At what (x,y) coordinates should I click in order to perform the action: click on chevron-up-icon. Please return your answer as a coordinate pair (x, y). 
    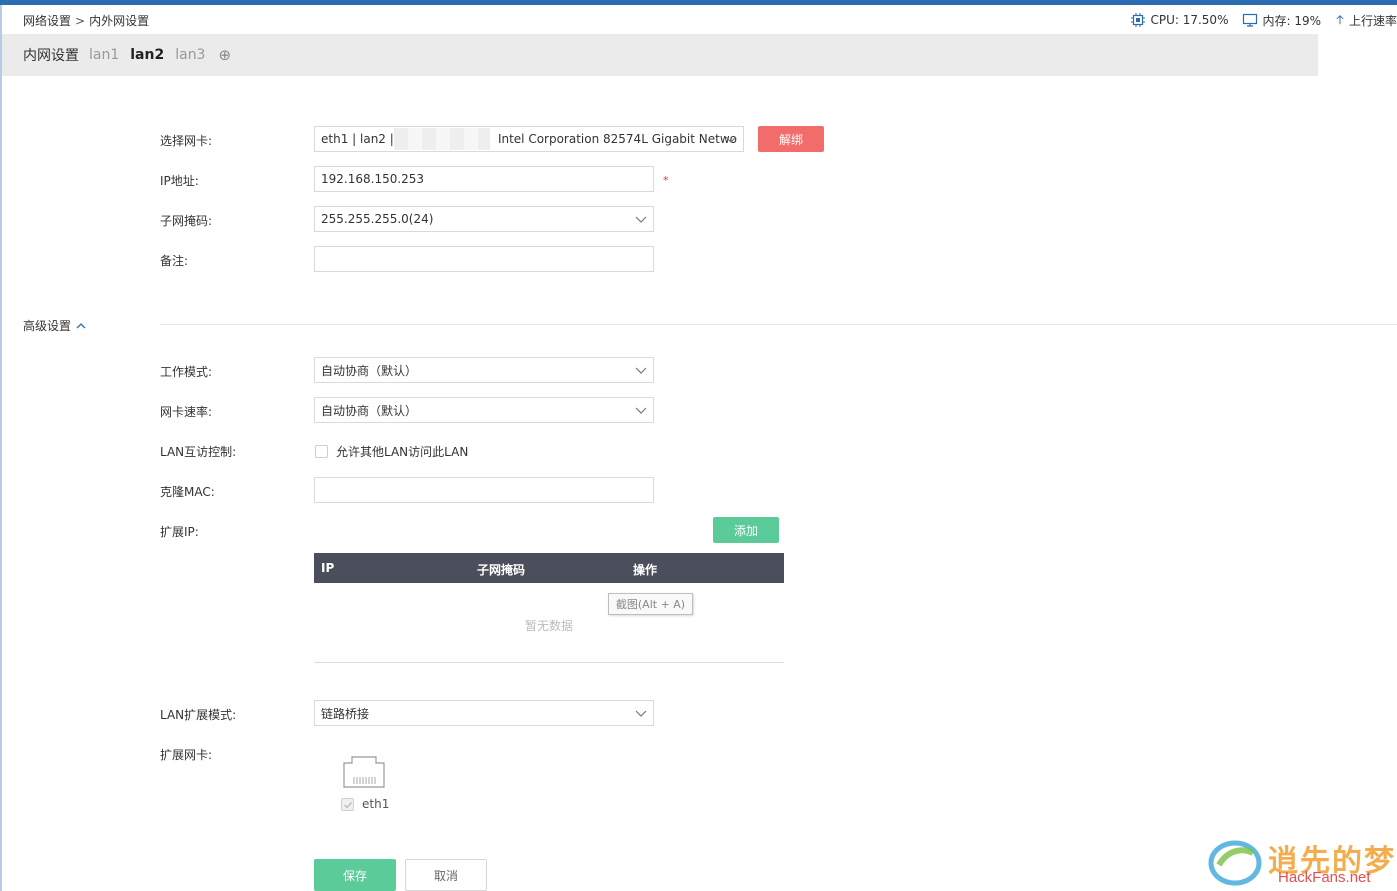
    Looking at the image, I should click on (81, 325).